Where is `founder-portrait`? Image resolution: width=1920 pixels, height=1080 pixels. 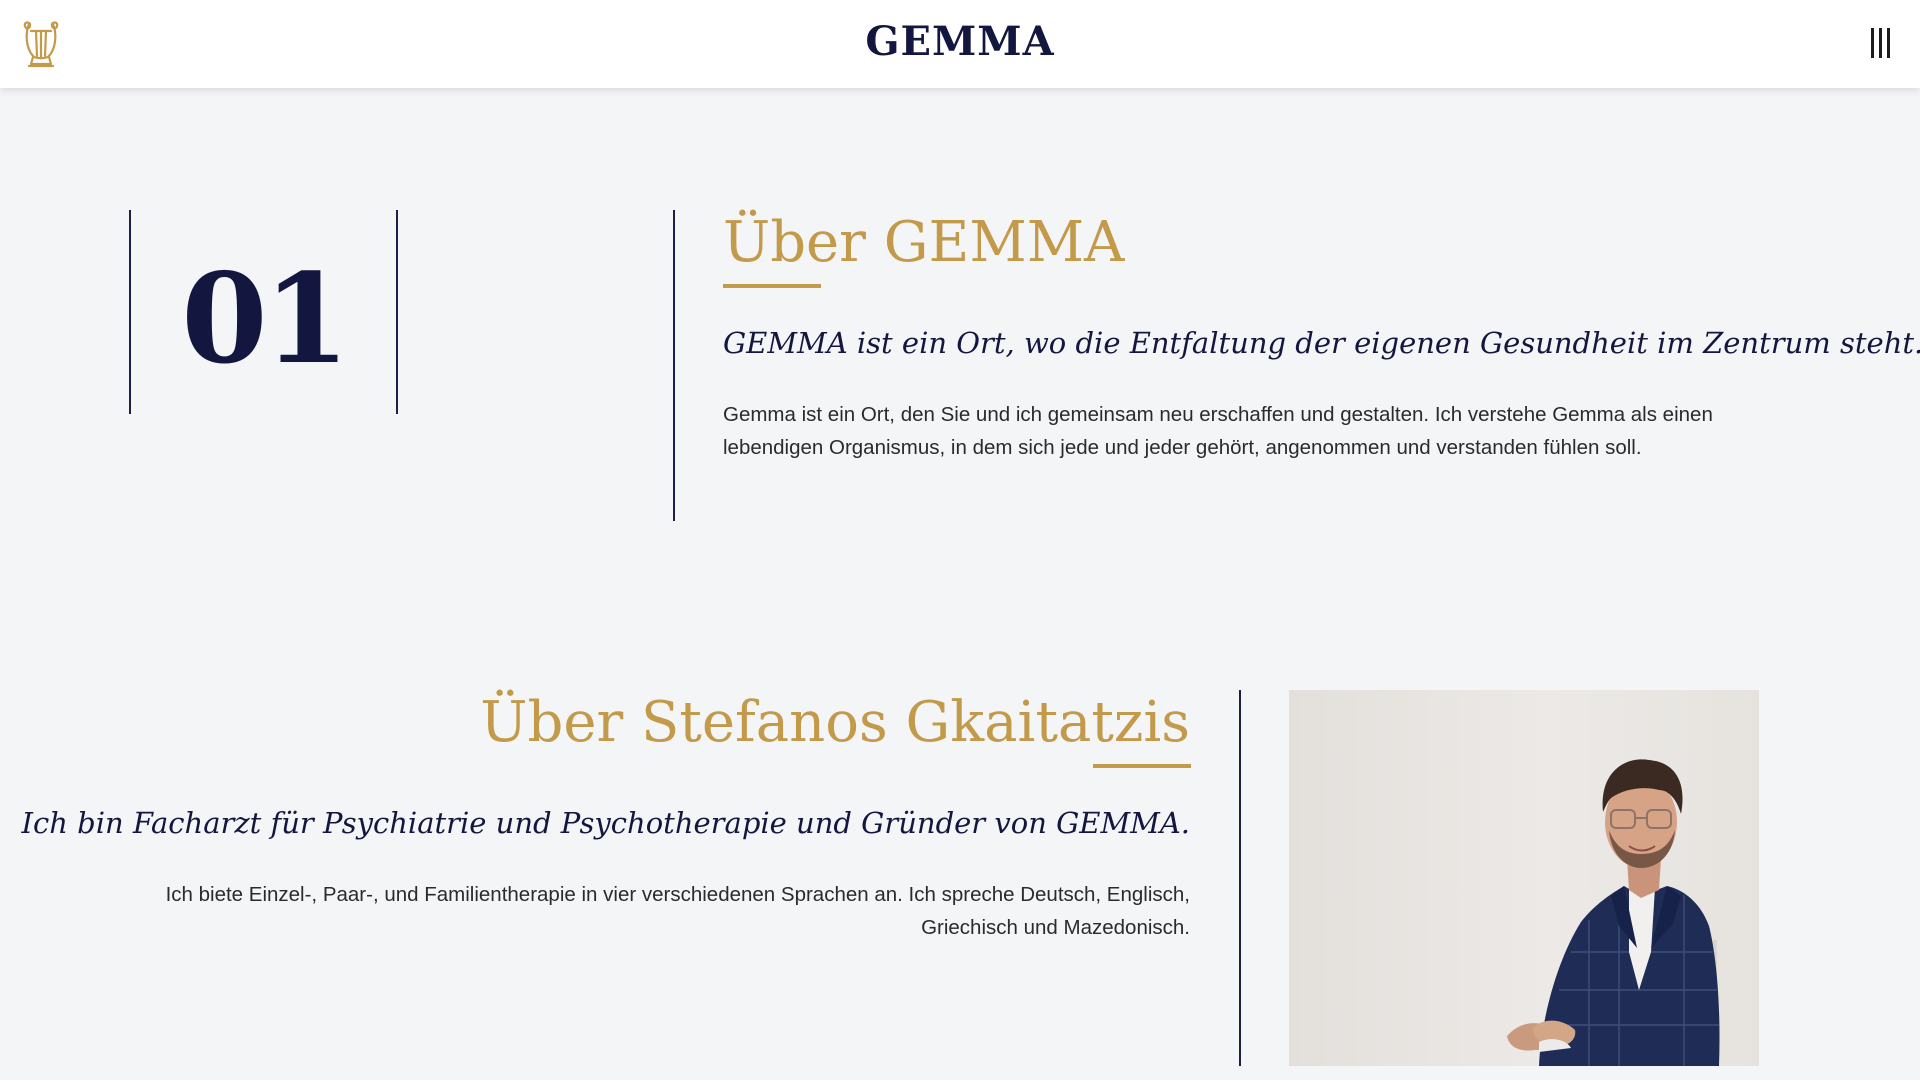
founder-portrait is located at coordinates (1524, 878).